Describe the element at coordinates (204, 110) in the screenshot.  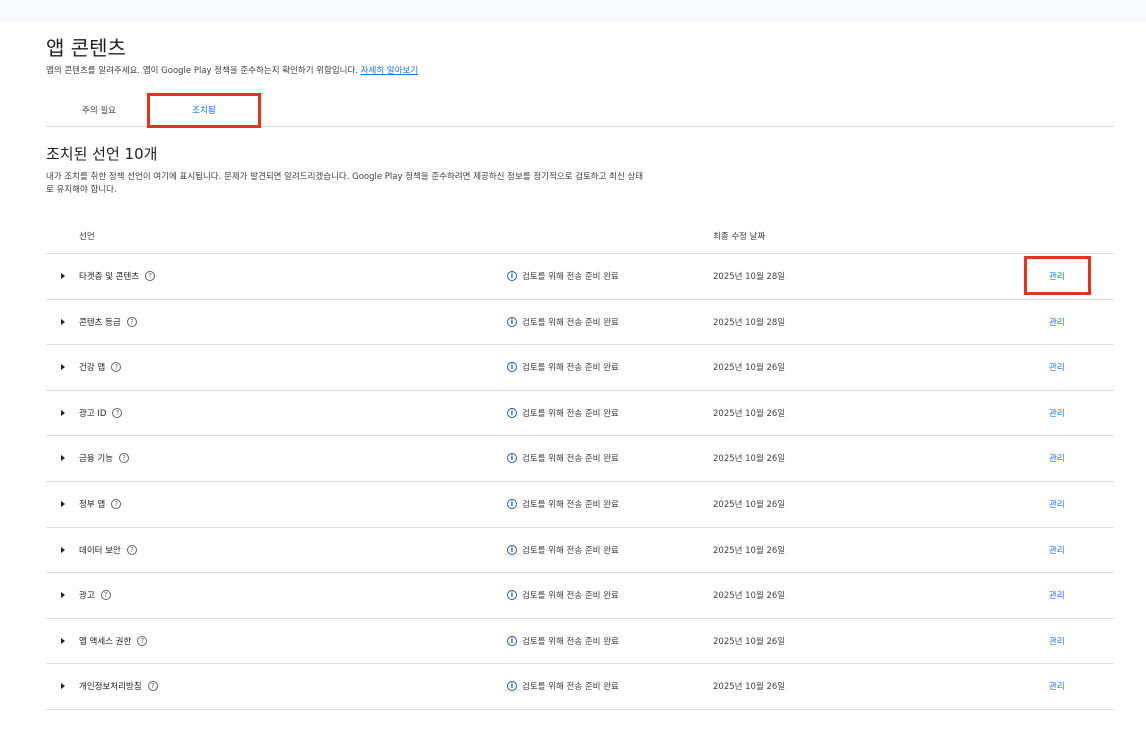
I see `tab-highlight-box` at that location.